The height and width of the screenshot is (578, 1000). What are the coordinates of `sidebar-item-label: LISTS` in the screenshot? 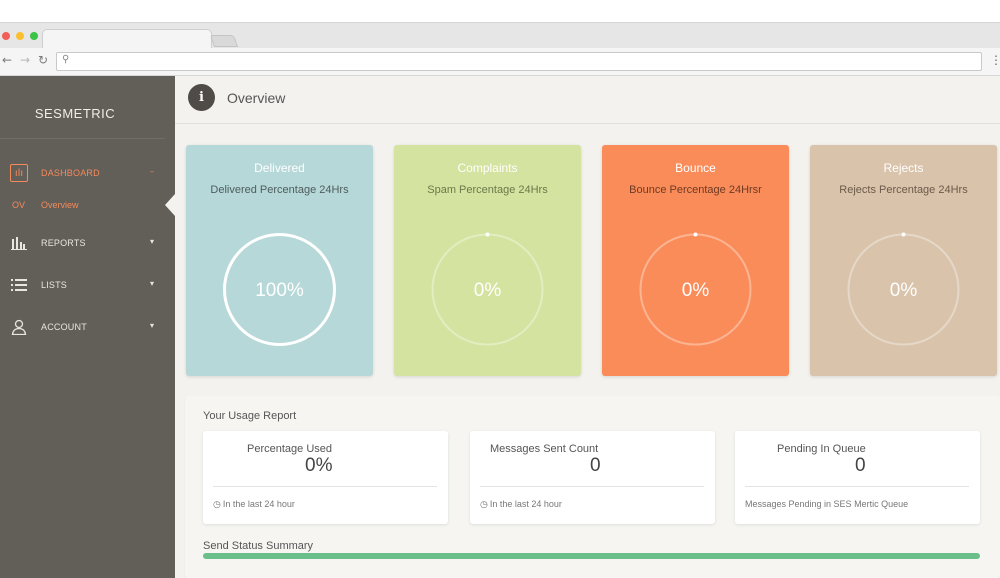 It's located at (54, 285).